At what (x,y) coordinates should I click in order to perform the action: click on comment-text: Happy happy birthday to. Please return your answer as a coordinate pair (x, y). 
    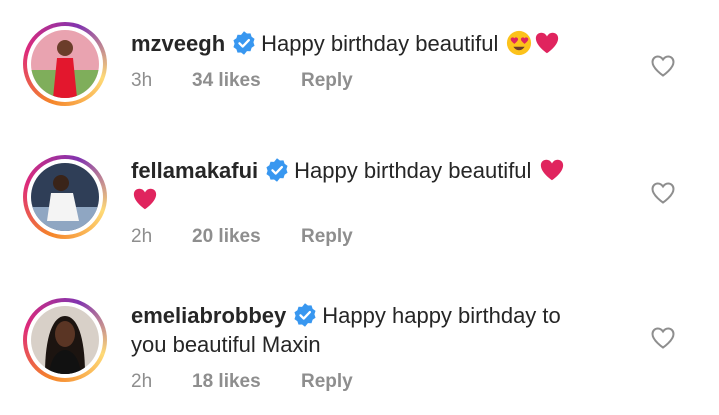
    Looking at the image, I should click on (441, 315).